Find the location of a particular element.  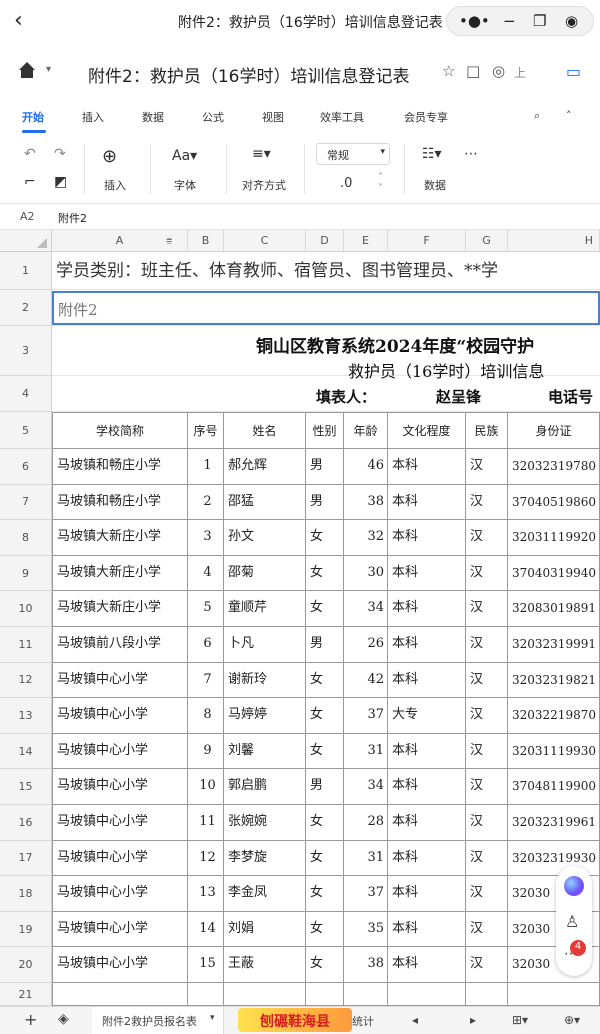

row-header: 1 is located at coordinates (26, 271).